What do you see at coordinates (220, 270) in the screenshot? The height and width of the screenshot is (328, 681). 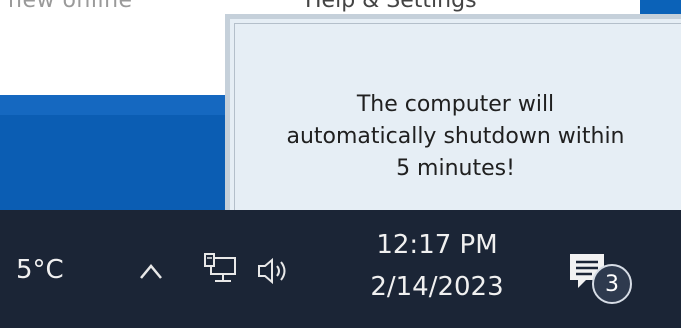 I see `network-icon` at bounding box center [220, 270].